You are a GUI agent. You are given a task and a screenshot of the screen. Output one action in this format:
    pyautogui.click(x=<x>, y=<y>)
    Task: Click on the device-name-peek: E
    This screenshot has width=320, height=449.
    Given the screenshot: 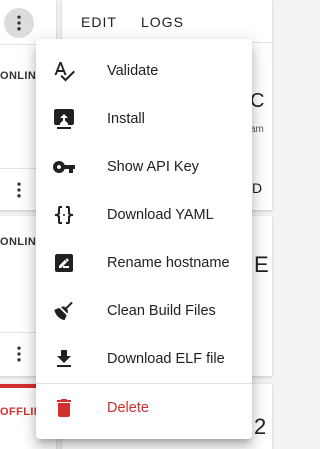 What is the action you would take?
    pyautogui.click(x=261, y=264)
    